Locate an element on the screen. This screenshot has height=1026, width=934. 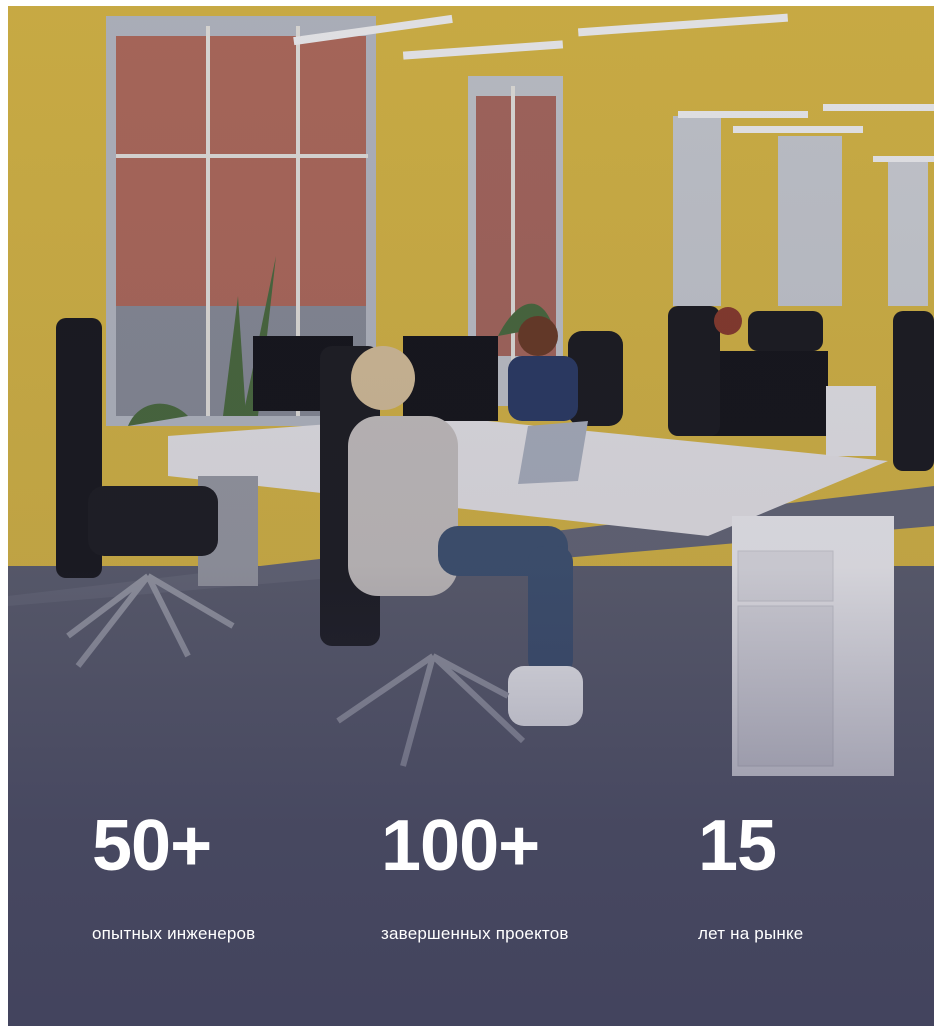
stat-years: 15 лет на рынке is located at coordinates (750, 877).